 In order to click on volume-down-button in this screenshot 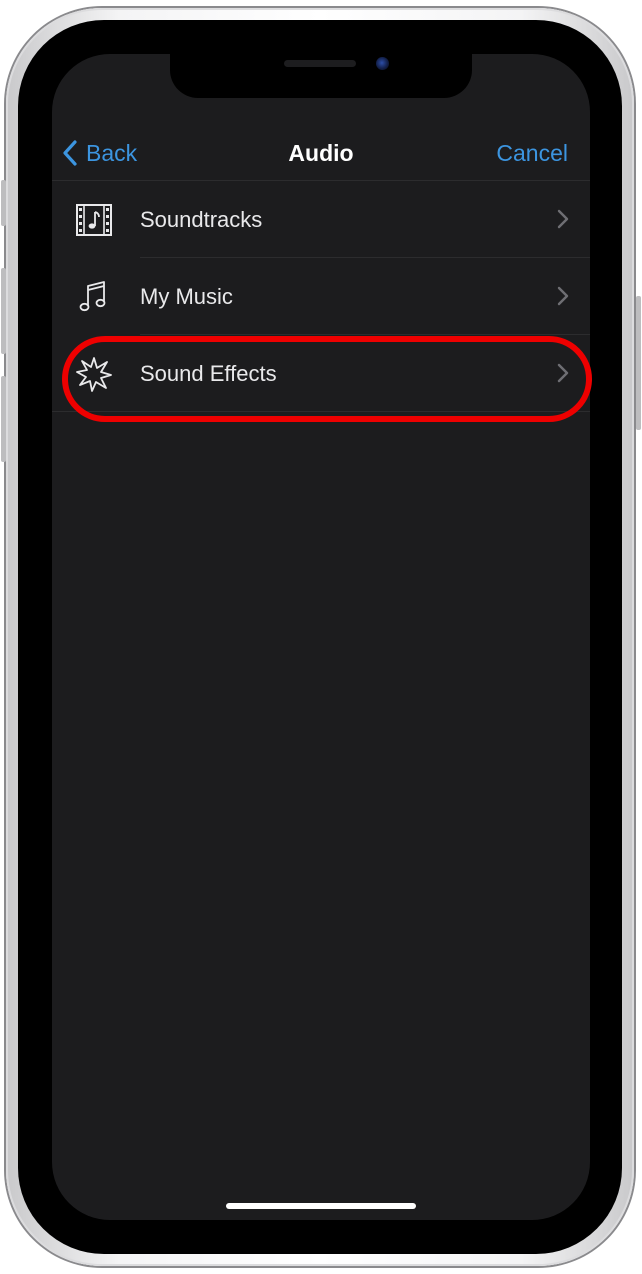, I will do `click(3, 419)`.